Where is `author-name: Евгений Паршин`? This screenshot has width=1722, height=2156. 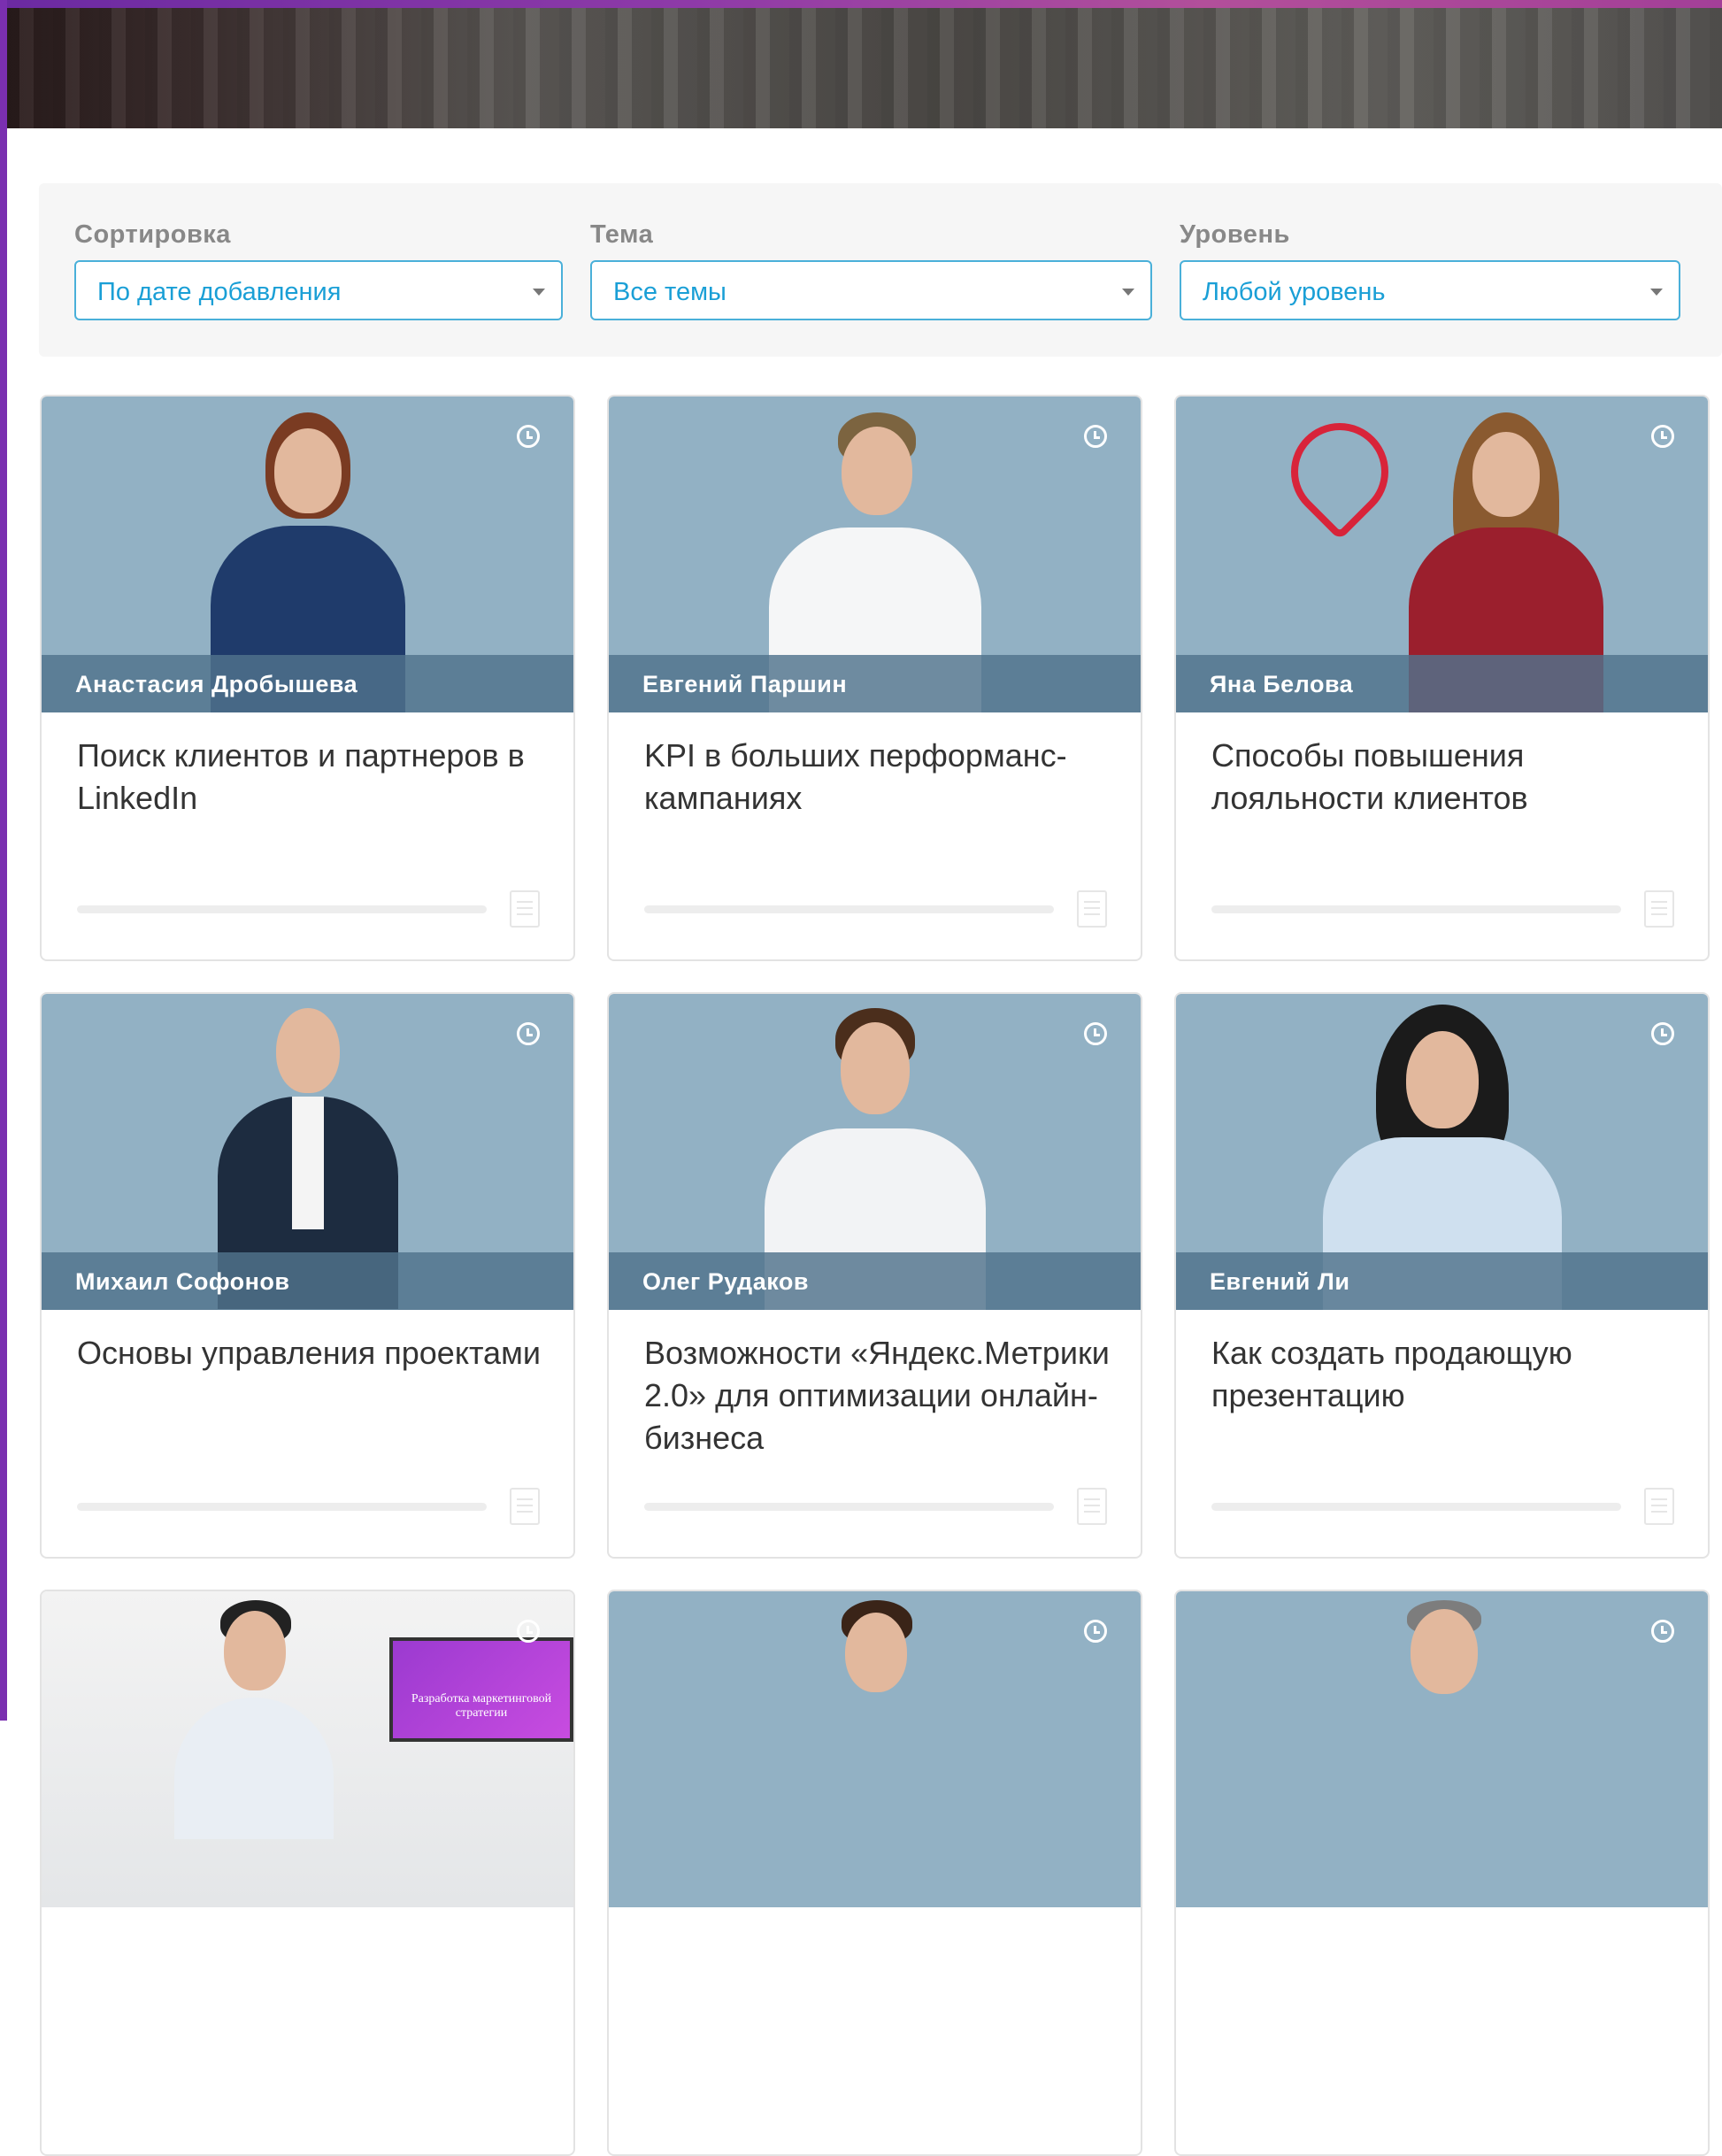
author-name: Евгений Паршин is located at coordinates (745, 684).